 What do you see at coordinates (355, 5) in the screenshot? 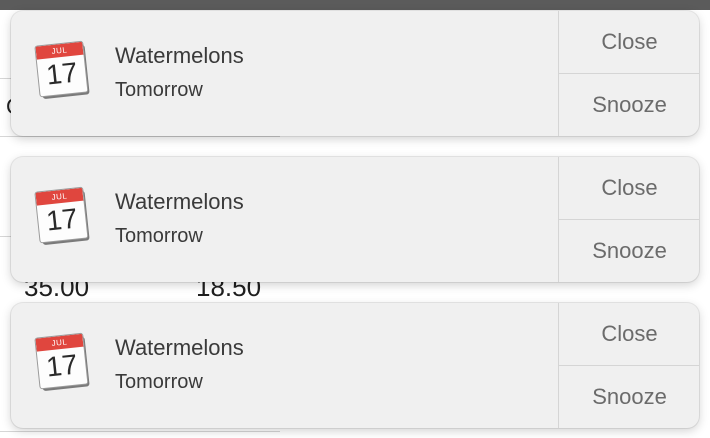
I see `window-title-bar` at bounding box center [355, 5].